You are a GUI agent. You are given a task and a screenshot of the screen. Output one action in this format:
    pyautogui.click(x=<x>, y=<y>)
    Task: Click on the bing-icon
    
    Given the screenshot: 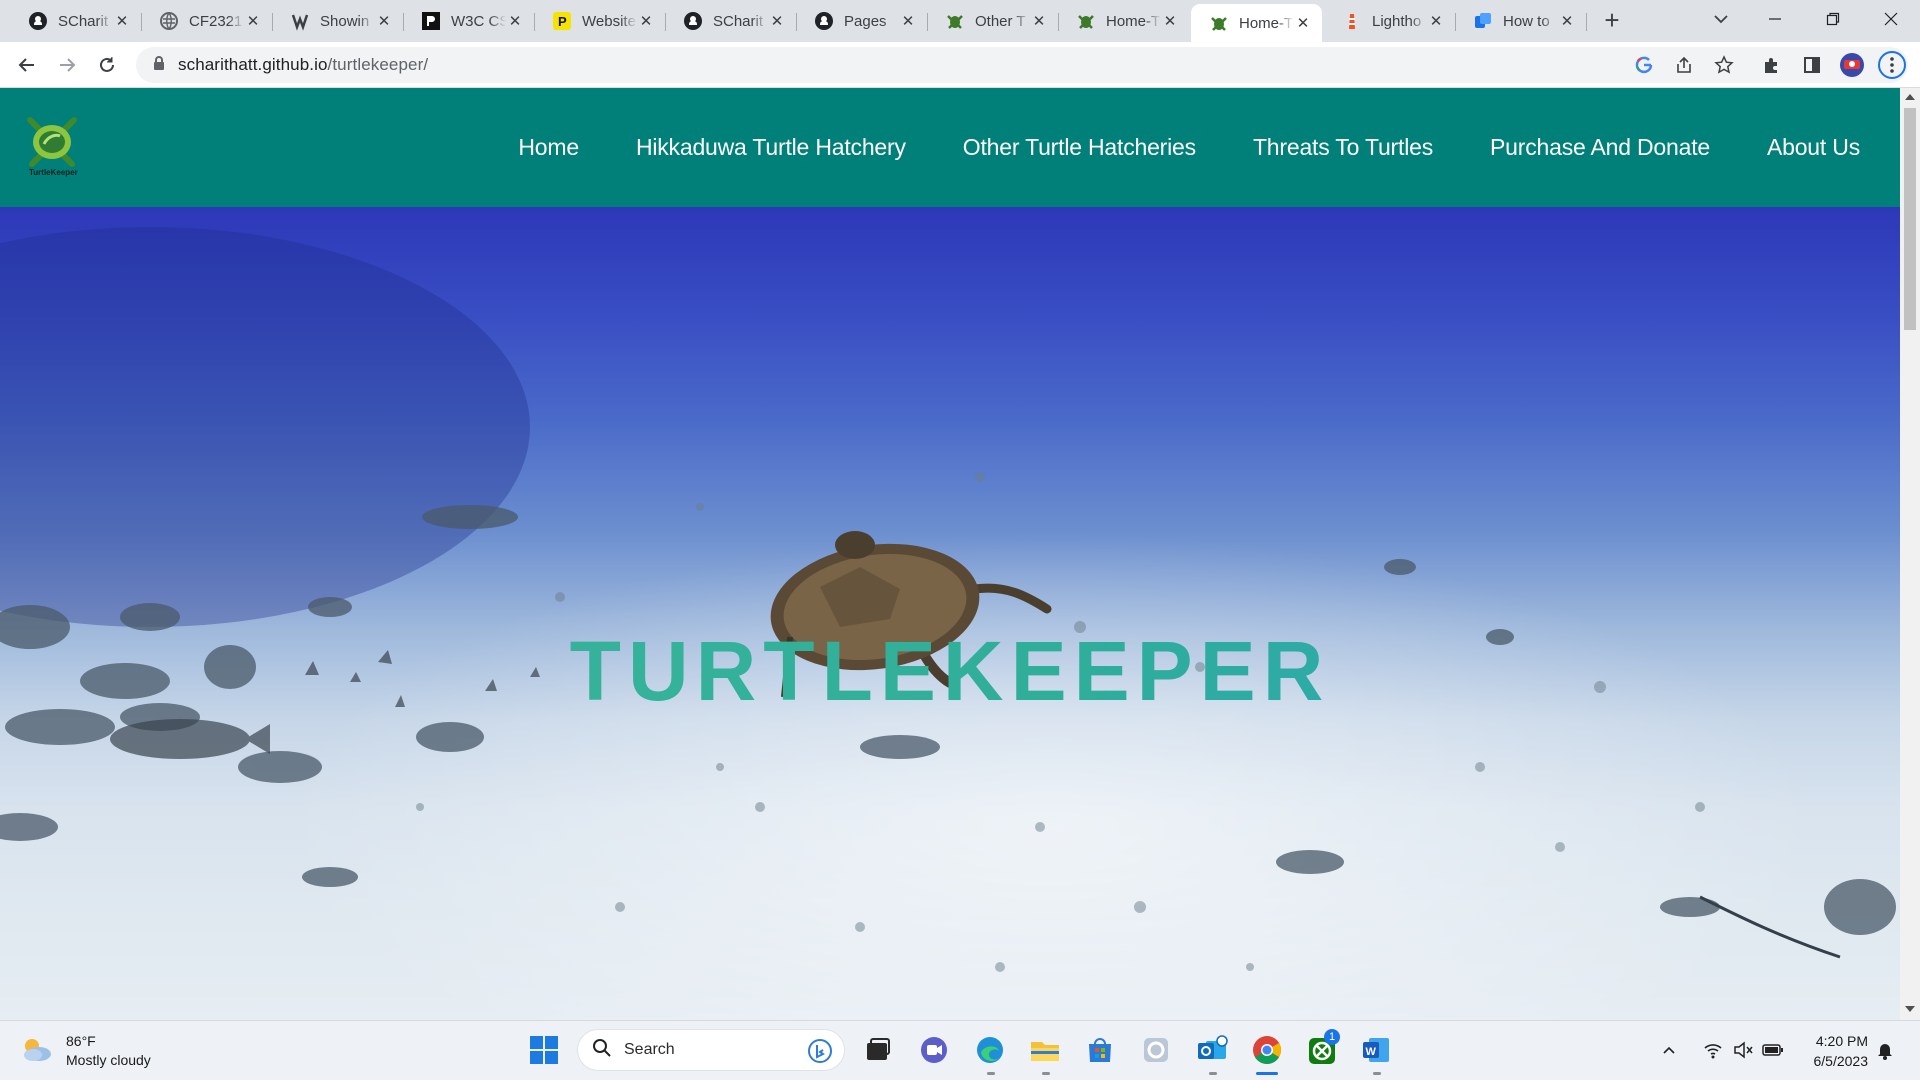 What is the action you would take?
    pyautogui.click(x=820, y=1053)
    